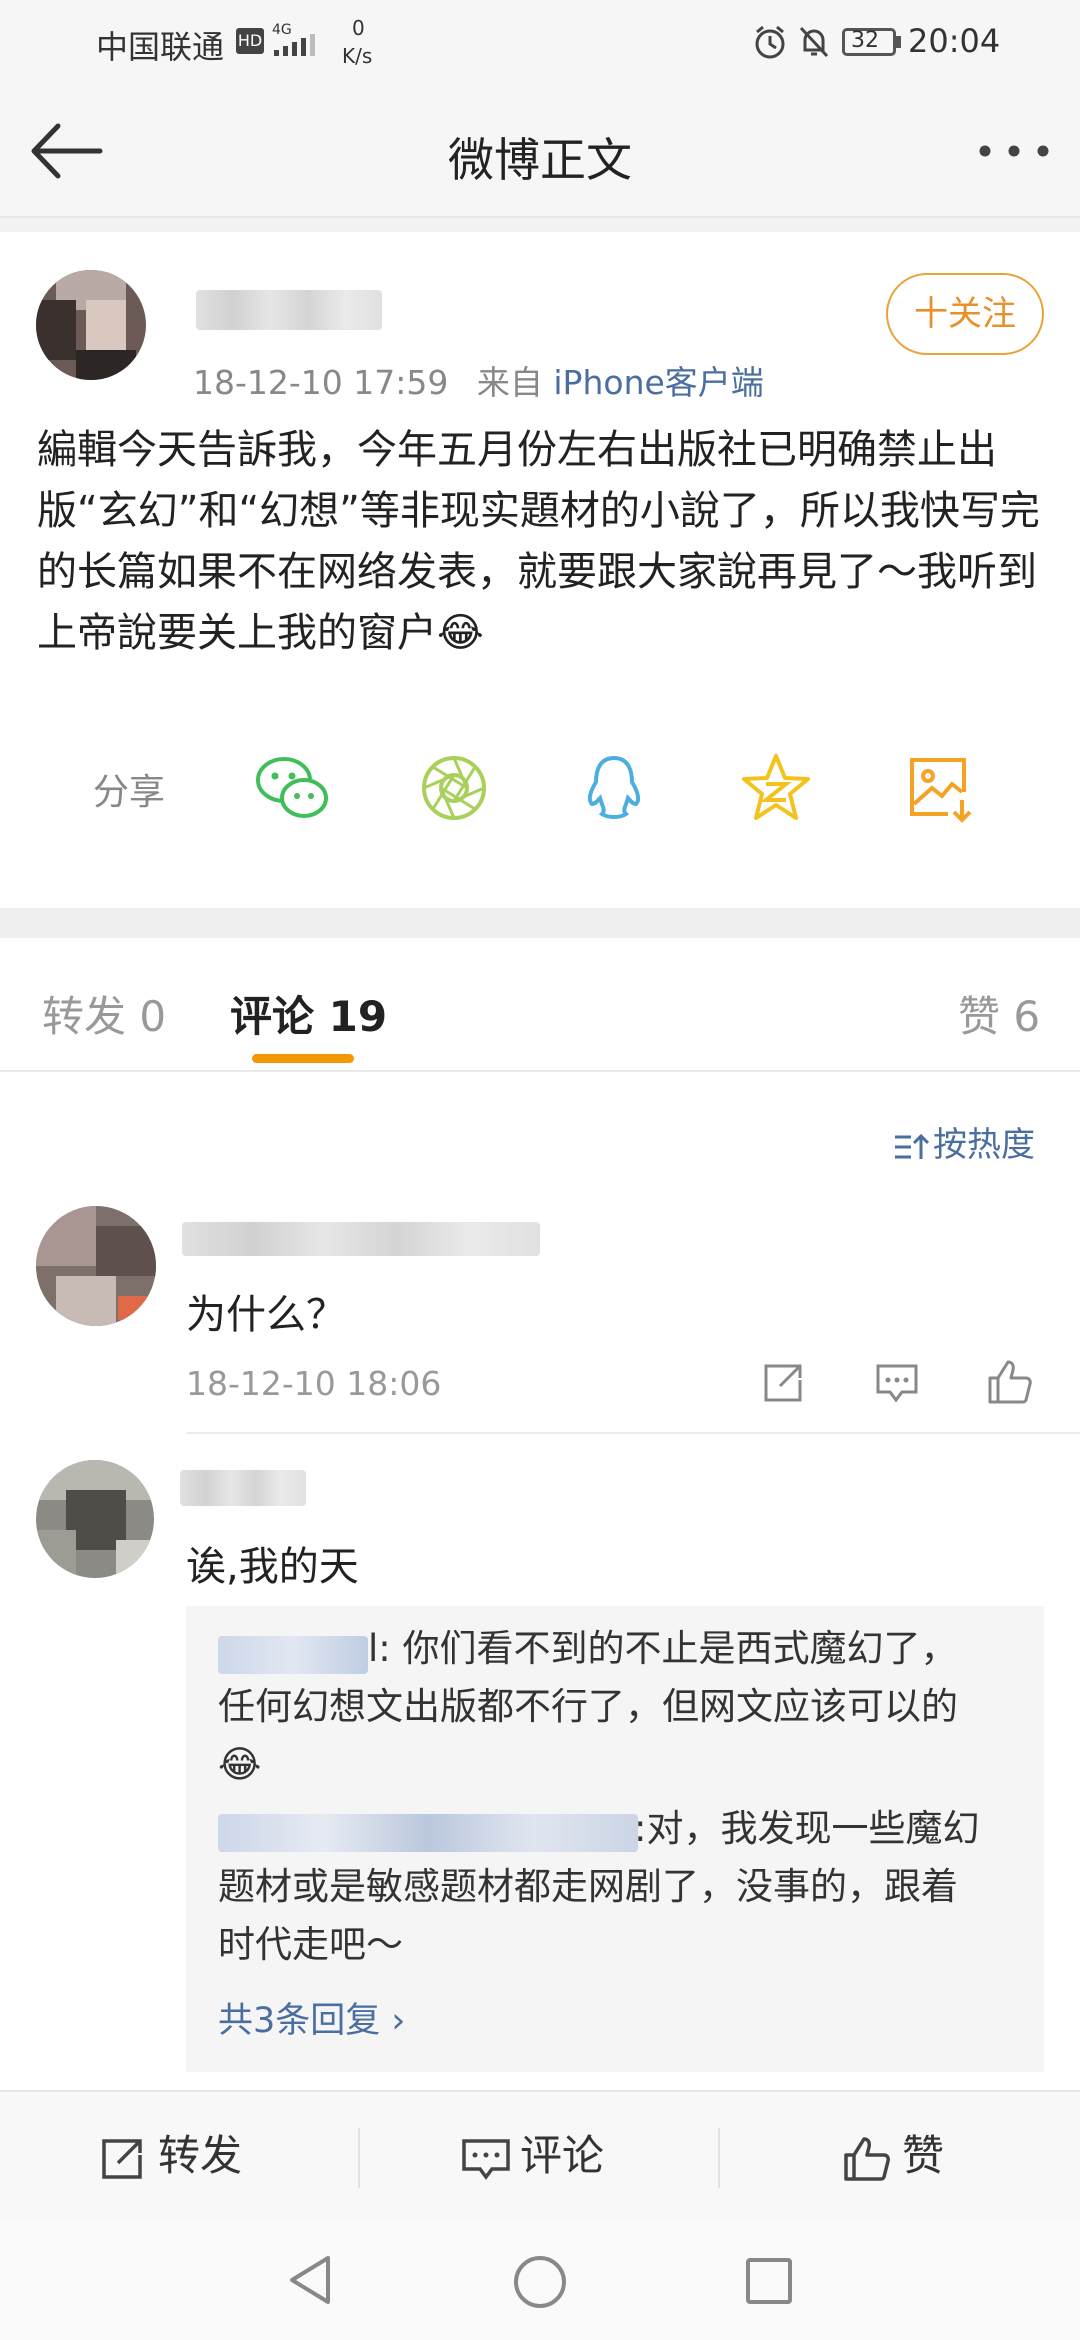 This screenshot has width=1080, height=2340. I want to click on clock: 20:04, so click(954, 41).